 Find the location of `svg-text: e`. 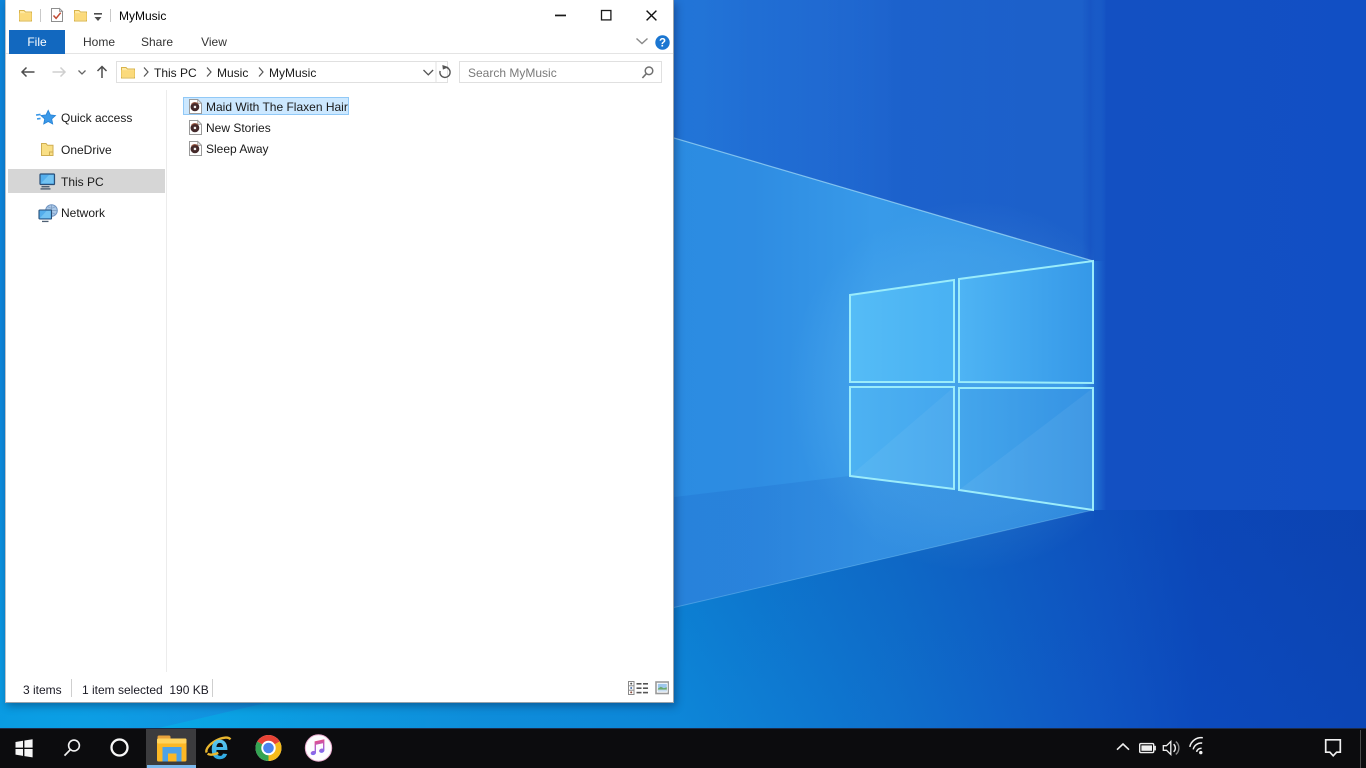

svg-text: e is located at coordinates (219, 747).